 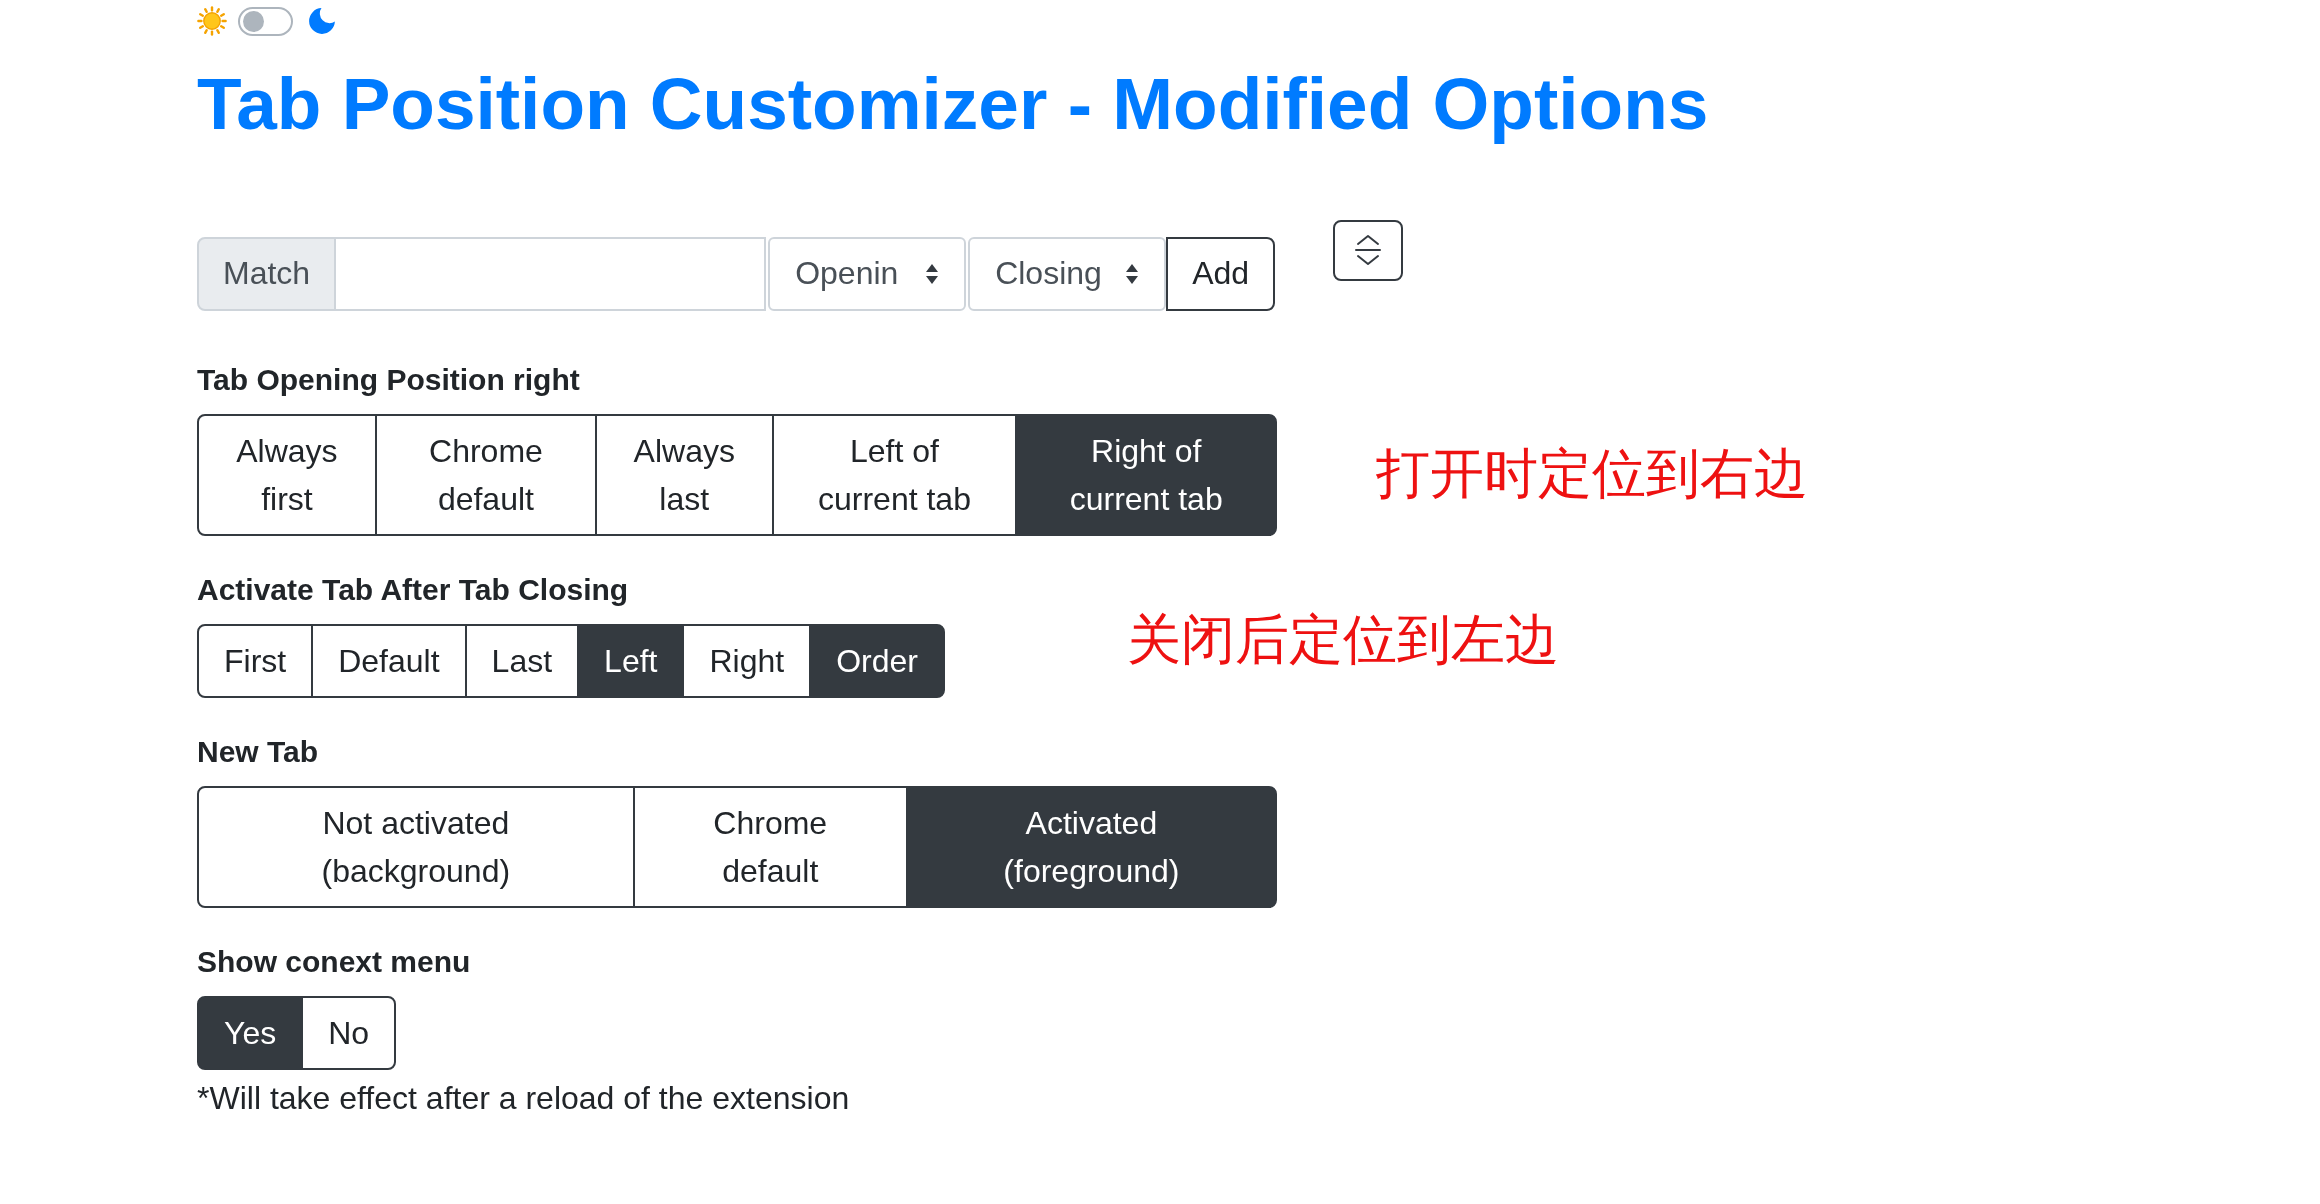 I want to click on expand-button, so click(x=1368, y=250).